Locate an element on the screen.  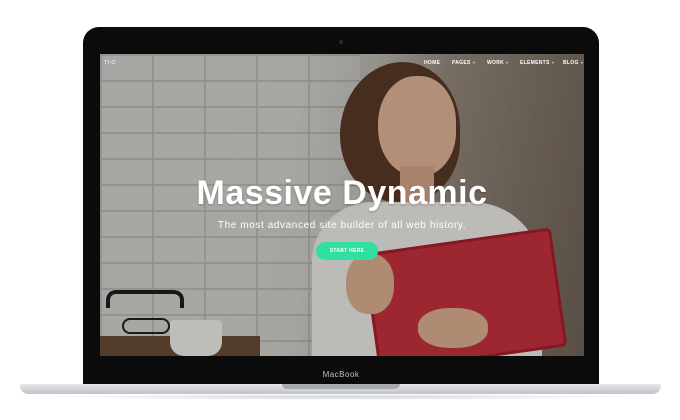
device-brand-label: MacBook is located at coordinates (341, 374).